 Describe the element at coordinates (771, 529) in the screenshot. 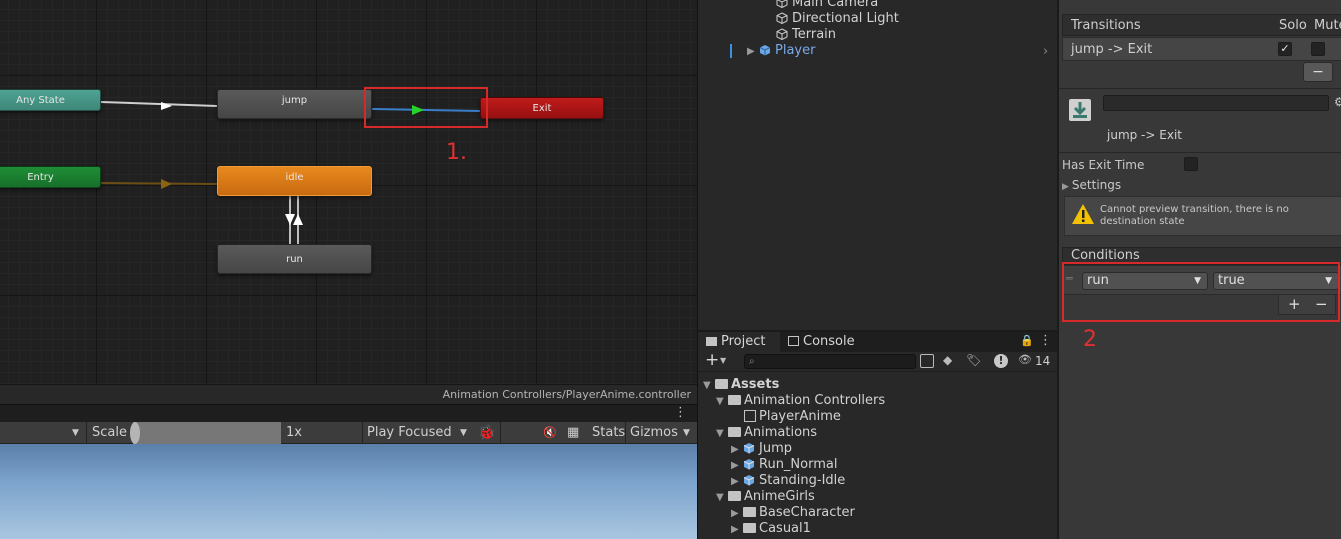

I see `tree-item-casual1: ▶ Casual1` at that location.